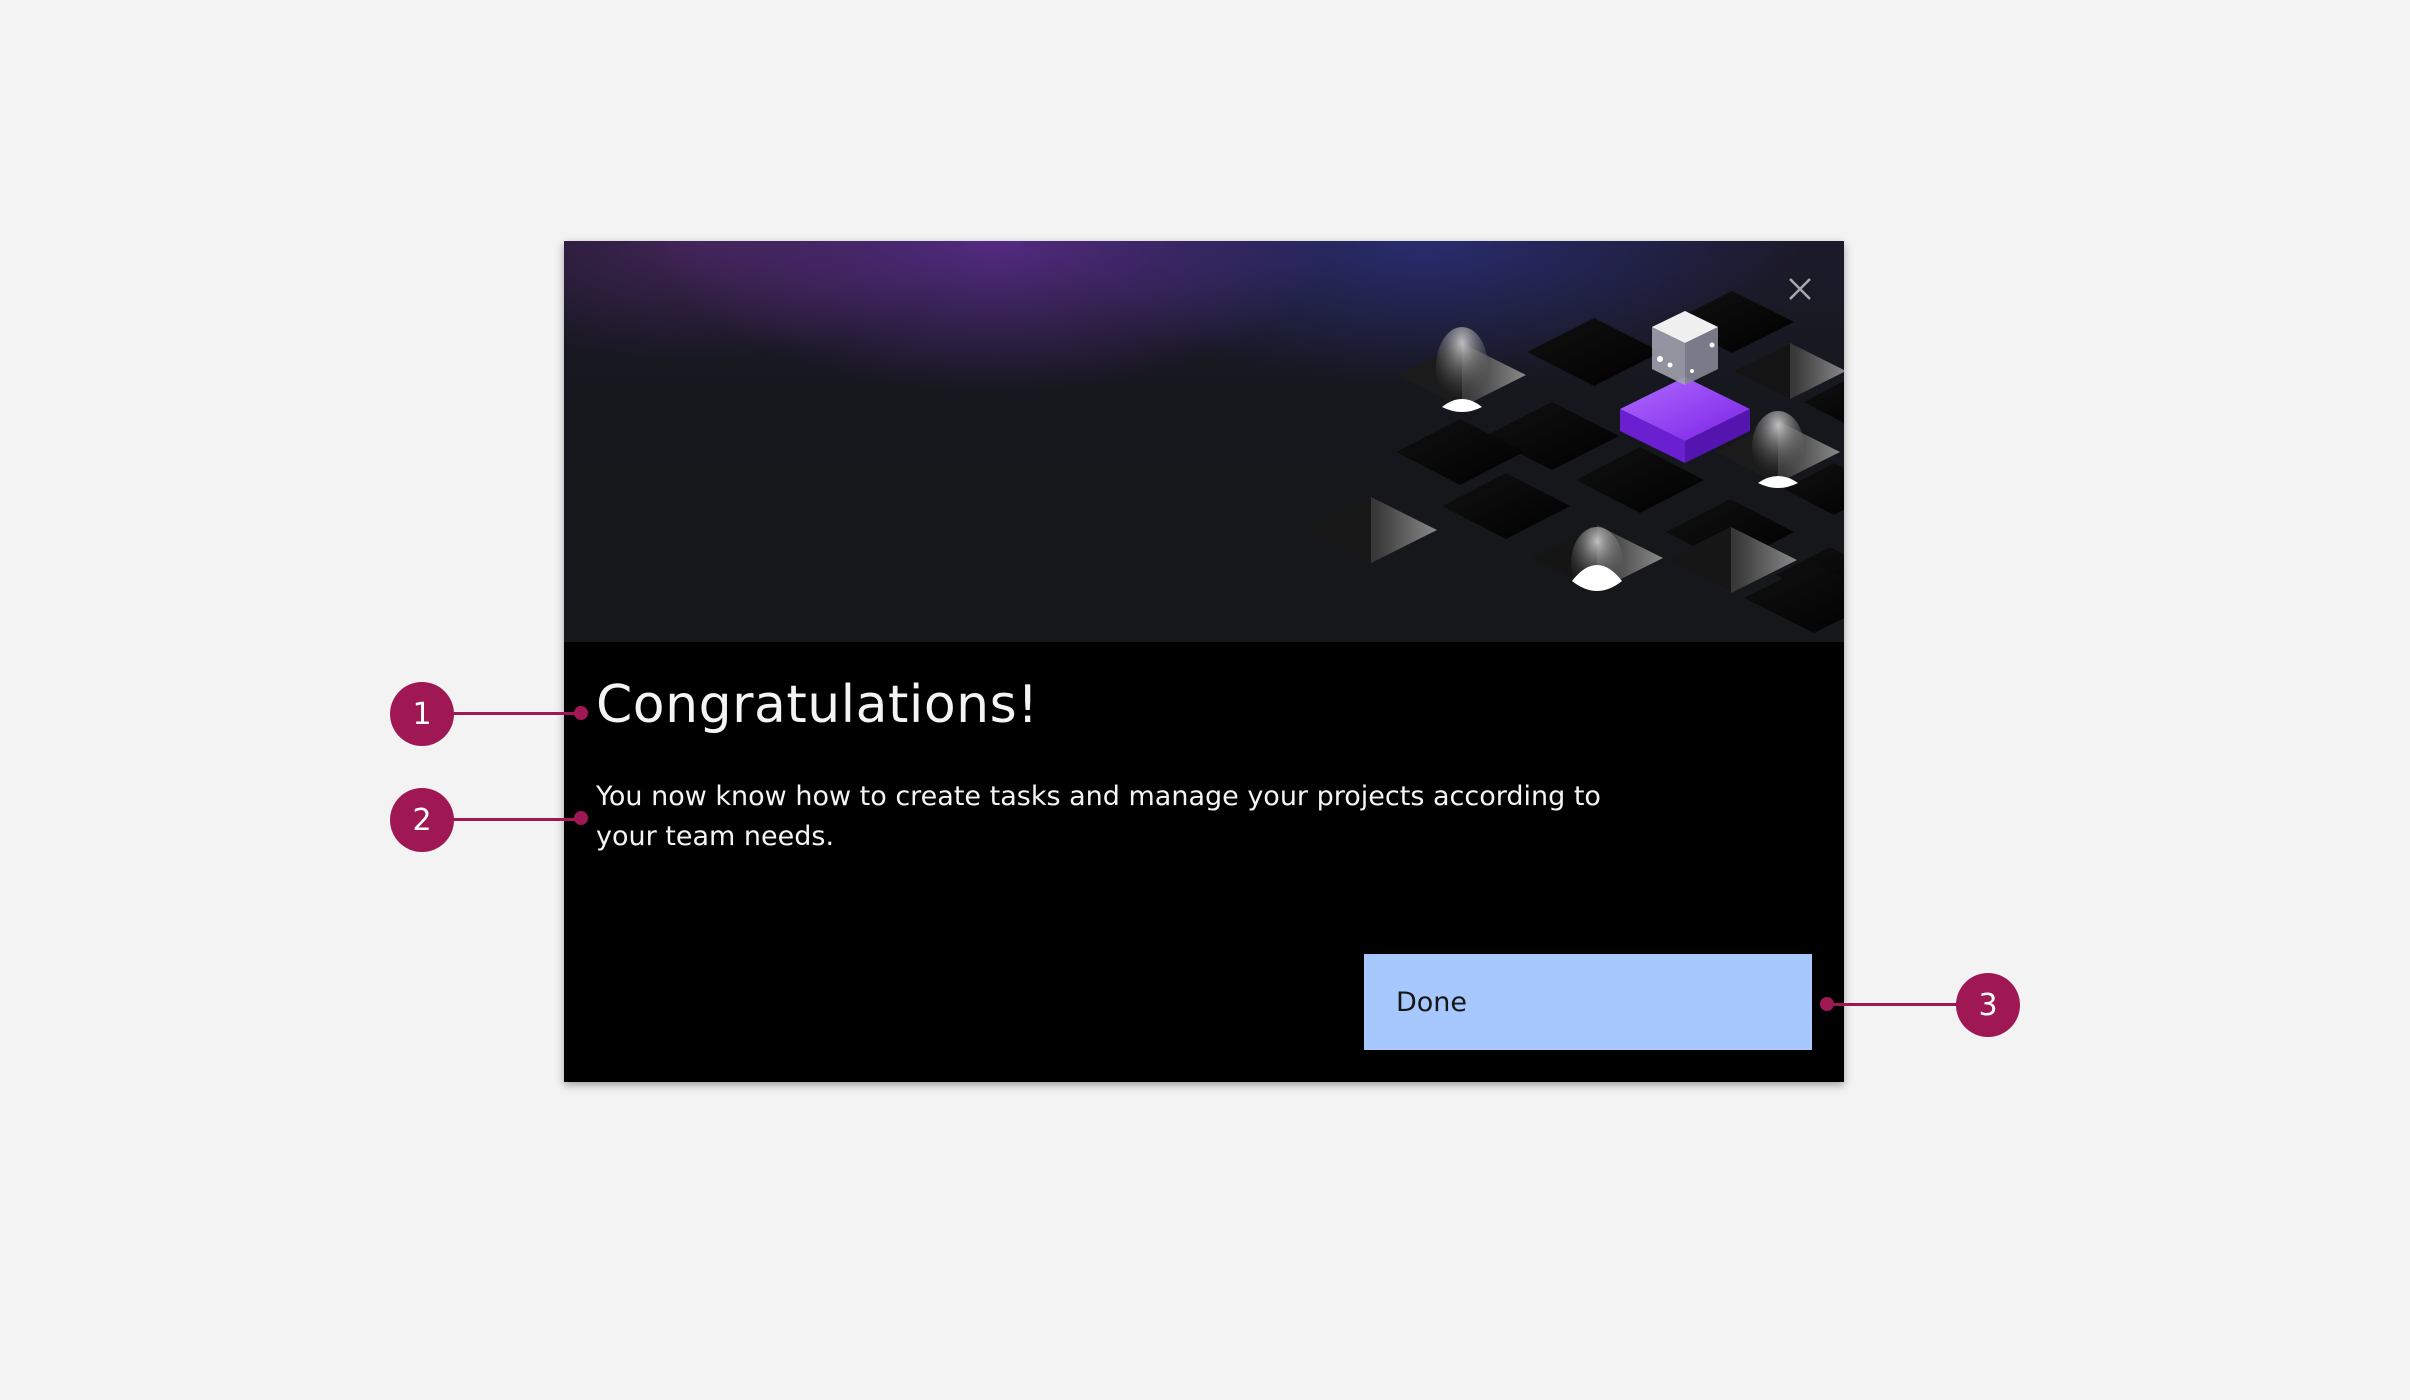 This screenshot has width=2410, height=1400. Describe the element at coordinates (817, 705) in the screenshot. I see `modal-title: Congratulations!` at that location.